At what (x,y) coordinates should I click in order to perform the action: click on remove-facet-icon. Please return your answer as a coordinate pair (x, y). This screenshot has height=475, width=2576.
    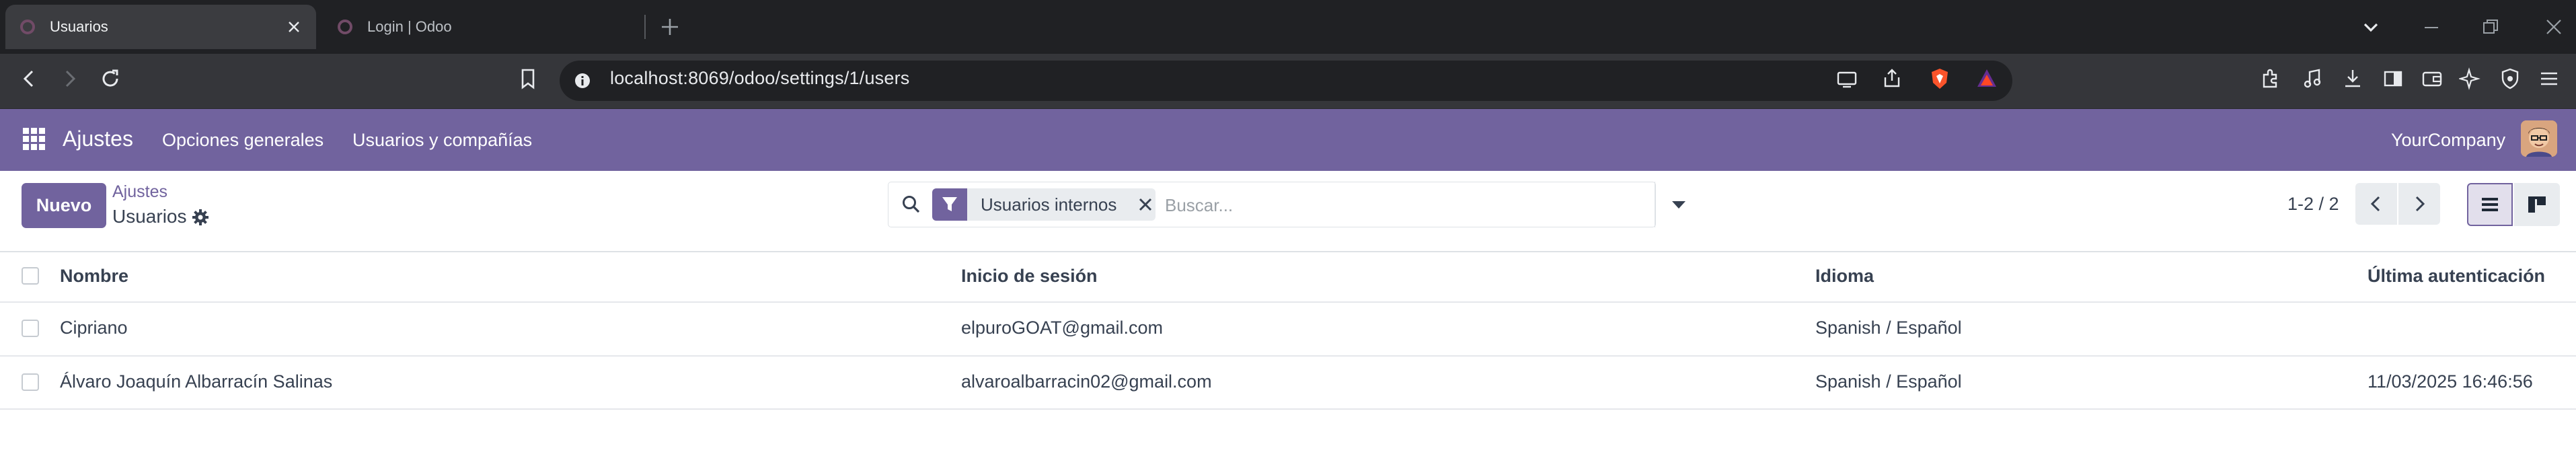
    Looking at the image, I should click on (1145, 205).